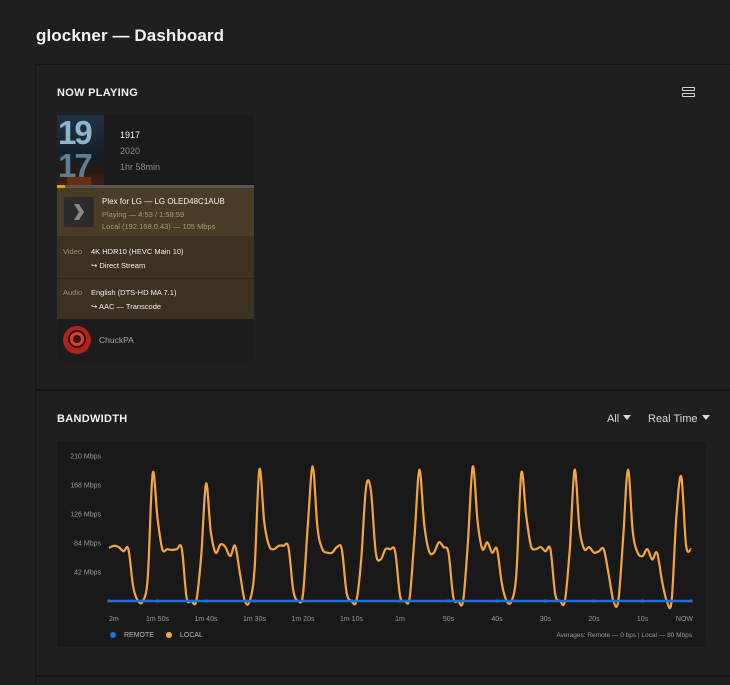 Image resolution: width=730 pixels, height=685 pixels. I want to click on stream-filter-dropdown: All, so click(619, 419).